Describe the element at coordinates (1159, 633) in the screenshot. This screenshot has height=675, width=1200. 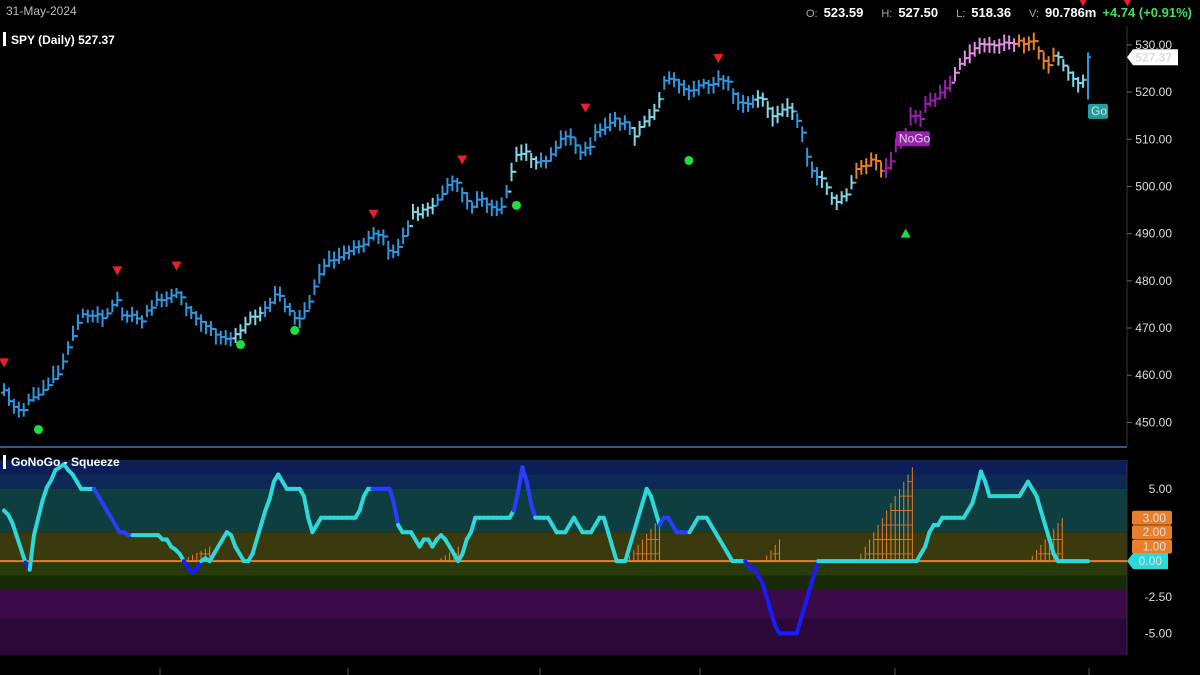
I see `oscillator-tick-label: -5.00` at that location.